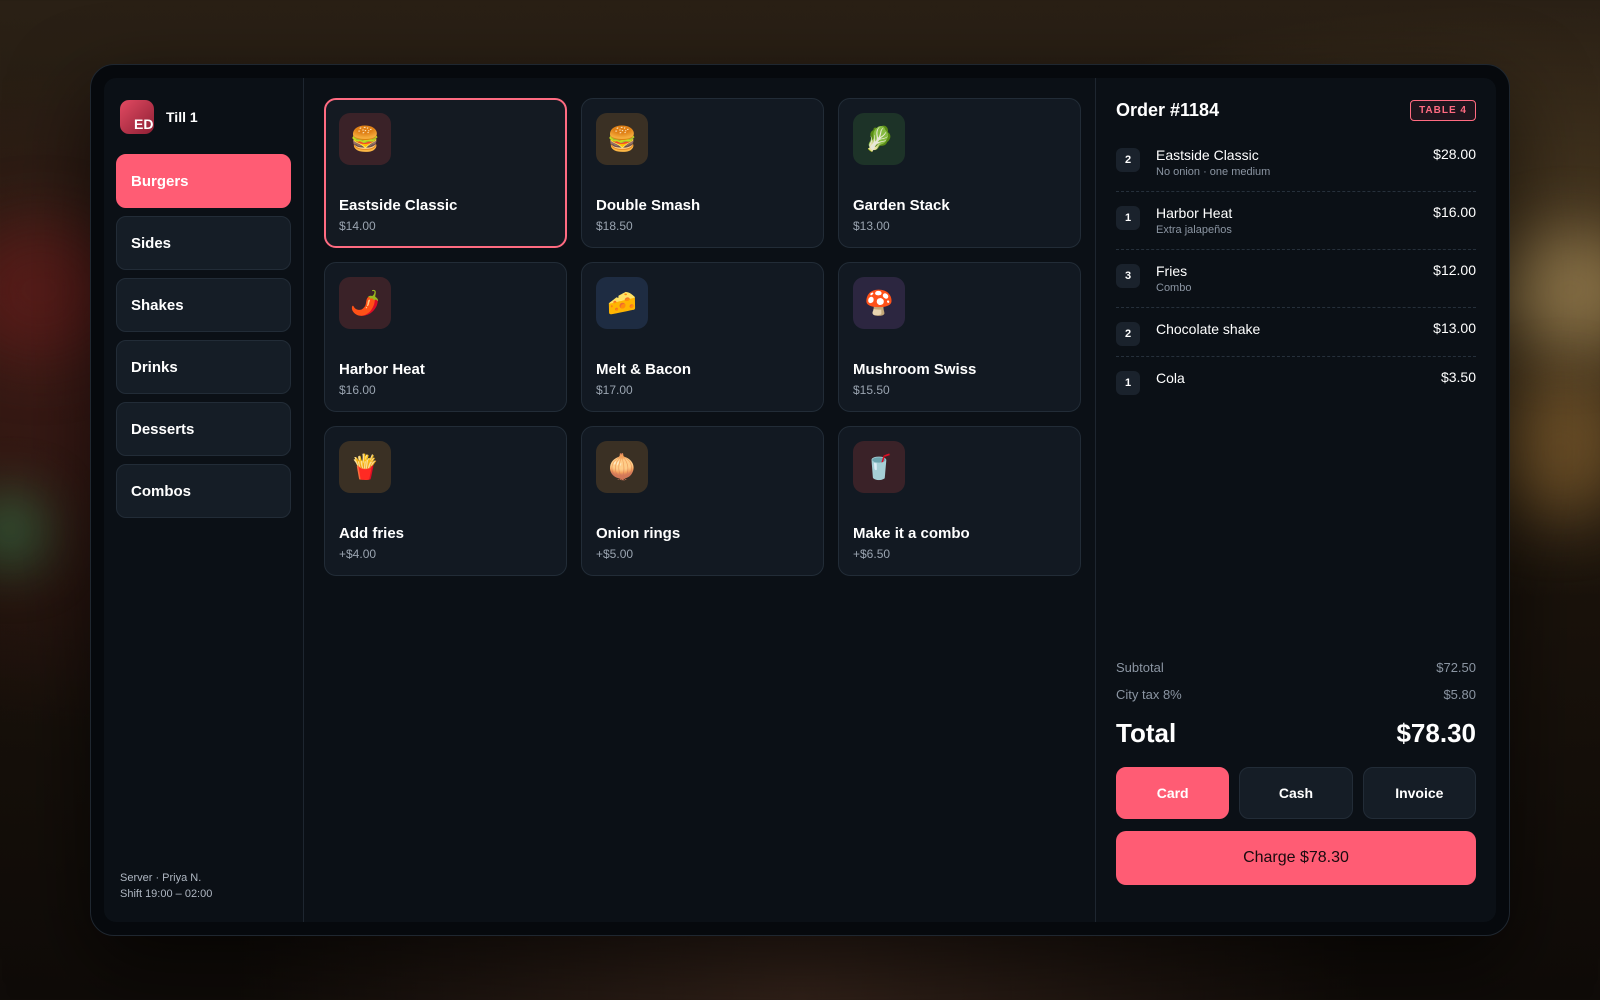 The height and width of the screenshot is (1000, 1600). Describe the element at coordinates (959, 337) in the screenshot. I see `menu-item-mushroom-swiss: 🍄 Mushroom Swiss $15.50` at that location.